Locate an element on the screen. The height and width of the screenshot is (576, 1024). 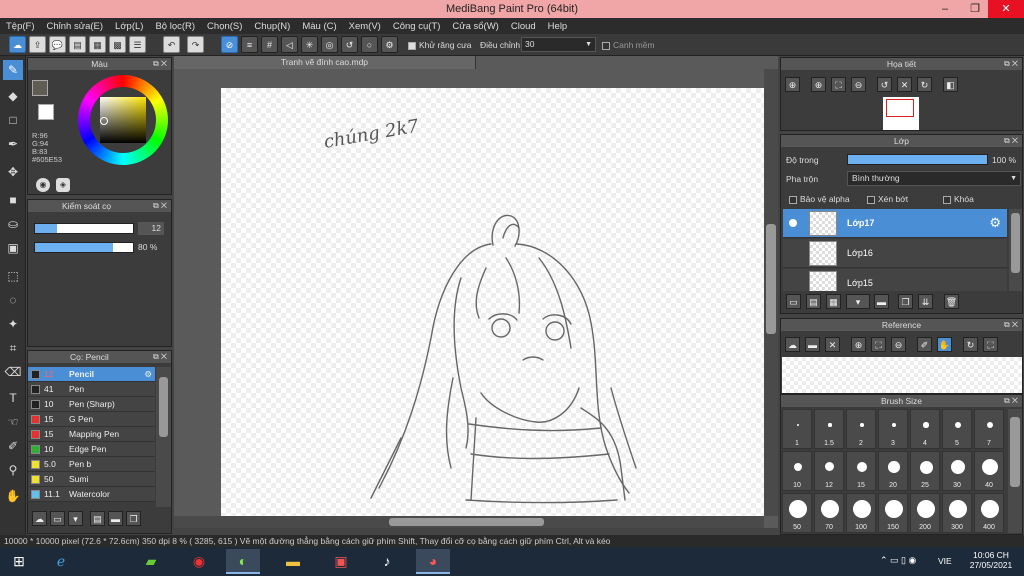
layer-row: Lớp16 is located at coordinates (895, 253).